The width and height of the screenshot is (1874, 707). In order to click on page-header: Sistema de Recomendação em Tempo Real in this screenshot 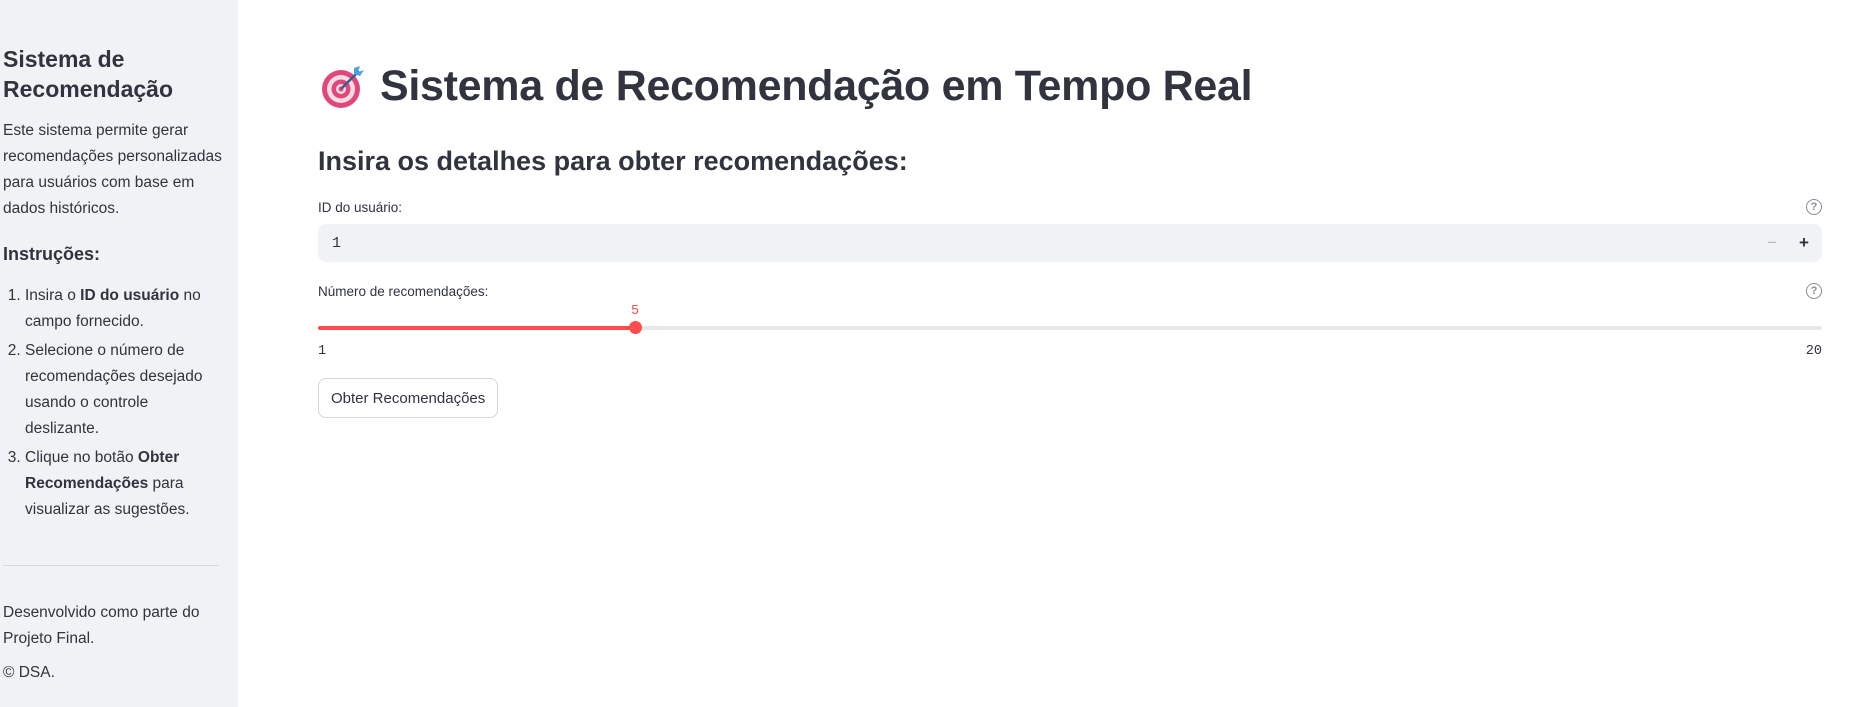, I will do `click(786, 86)`.